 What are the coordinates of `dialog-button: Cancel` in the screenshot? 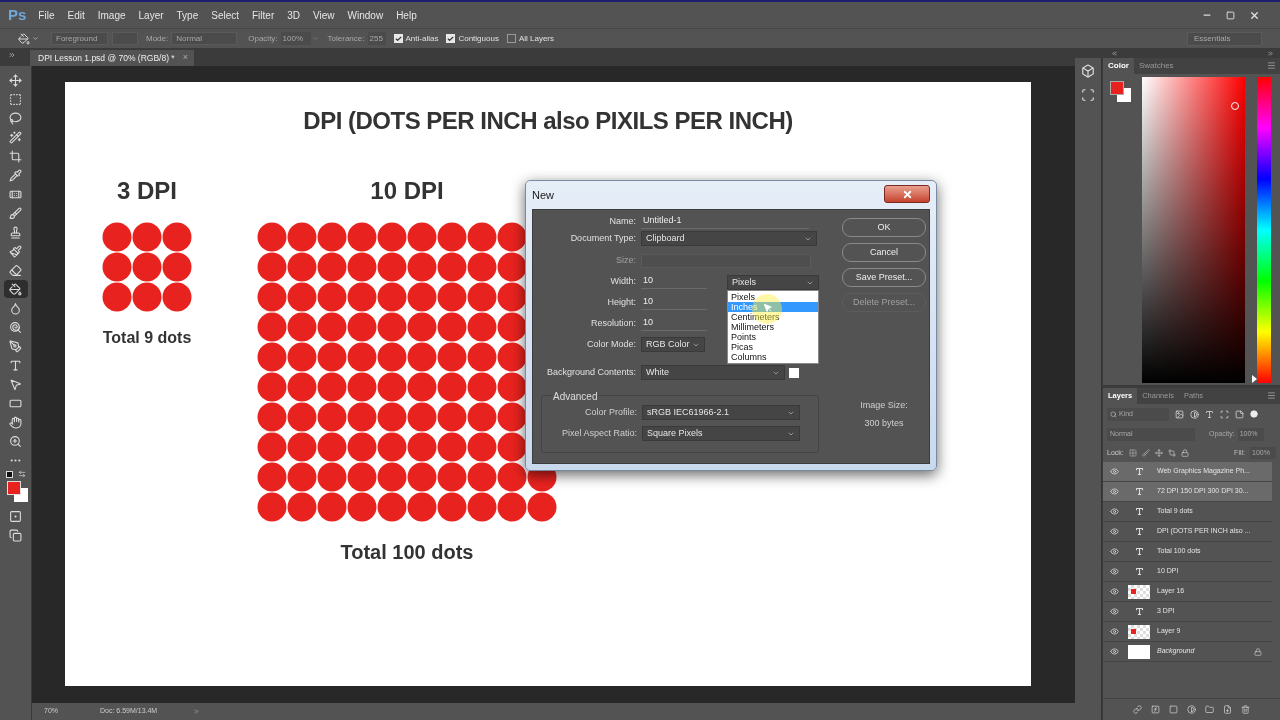 It's located at (884, 252).